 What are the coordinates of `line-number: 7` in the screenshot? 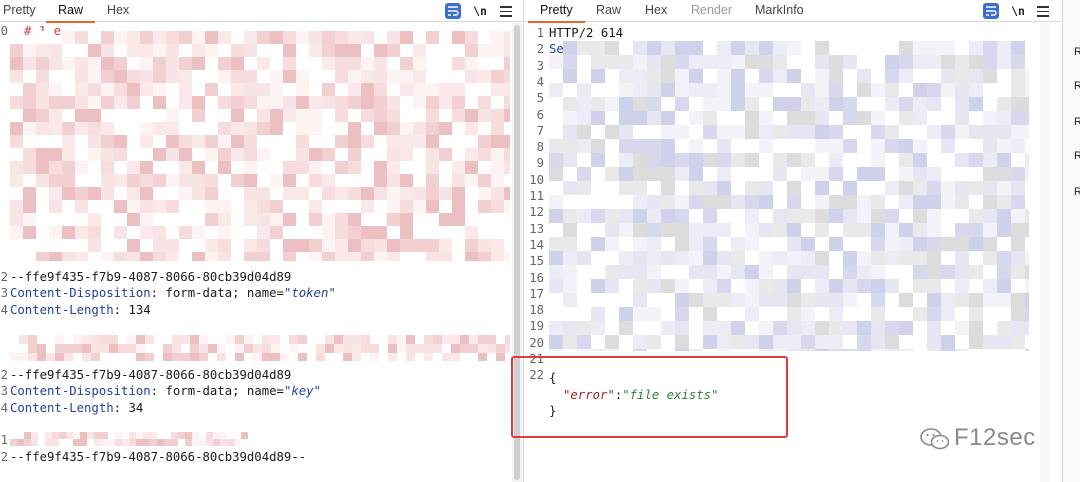 It's located at (540, 130).